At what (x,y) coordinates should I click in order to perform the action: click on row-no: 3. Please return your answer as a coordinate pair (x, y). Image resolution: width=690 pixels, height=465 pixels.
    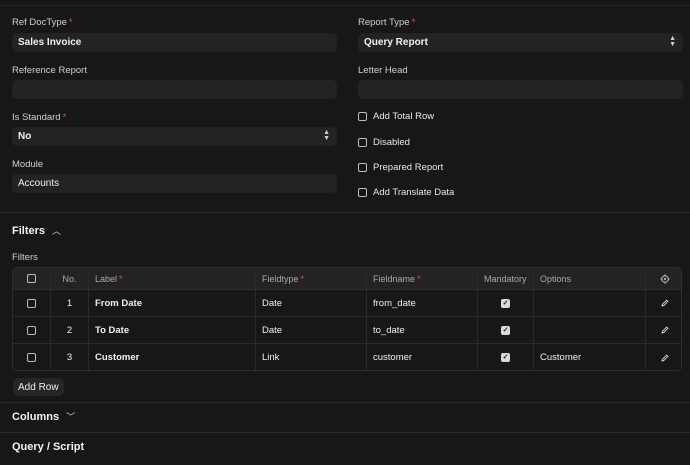
    Looking at the image, I should click on (70, 357).